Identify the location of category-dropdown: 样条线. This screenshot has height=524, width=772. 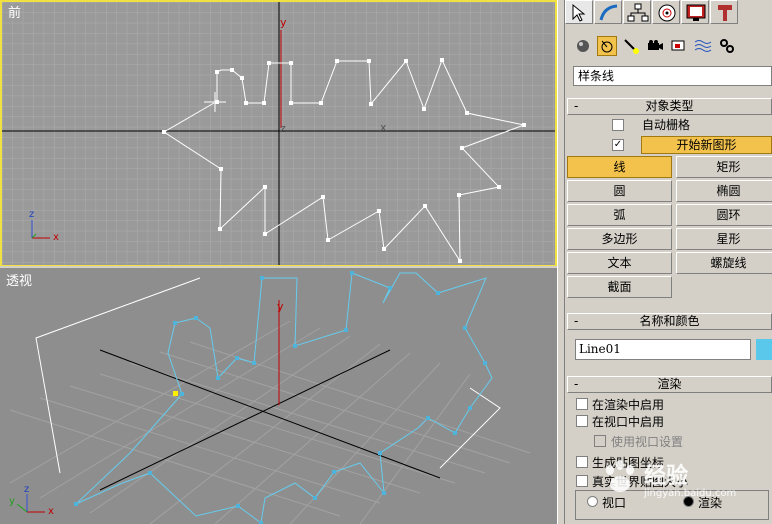
(672, 76).